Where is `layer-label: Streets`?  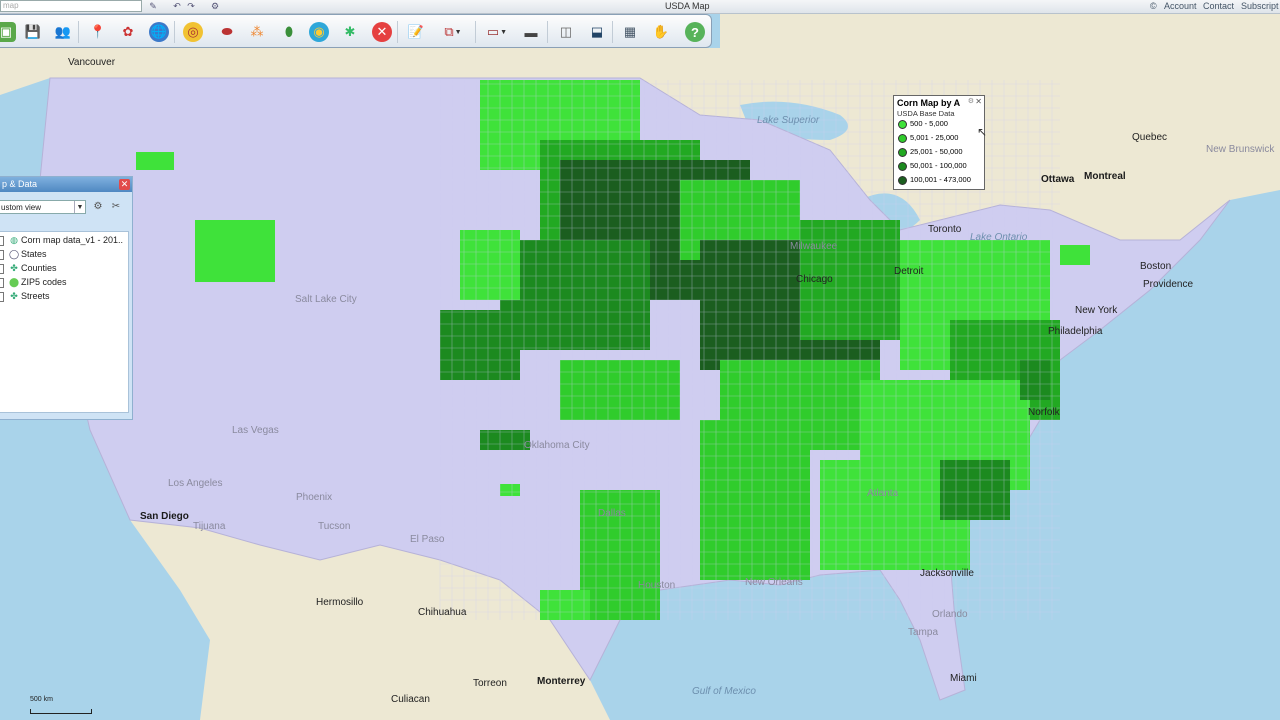 layer-label: Streets is located at coordinates (35, 296).